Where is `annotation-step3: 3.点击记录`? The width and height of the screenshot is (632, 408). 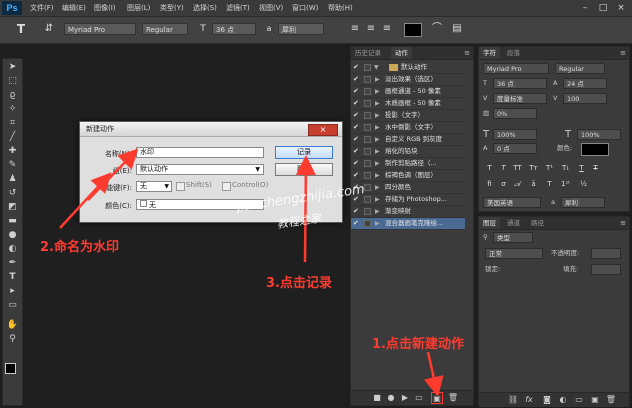
annotation-step3: 3.点击记录 is located at coordinates (299, 283).